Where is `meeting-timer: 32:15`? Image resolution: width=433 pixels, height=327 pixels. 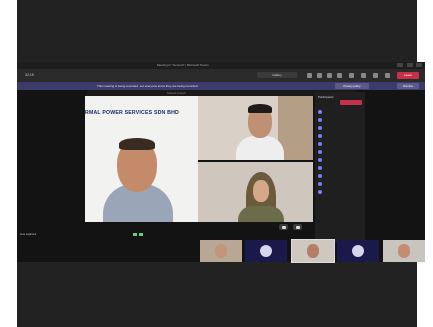
meeting-timer: 32:15 is located at coordinates (29, 75).